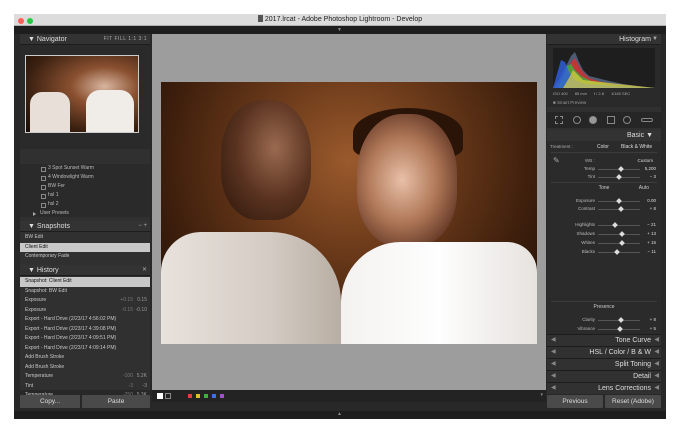 Image resolution: width=680 pixels, height=436 pixels. What do you see at coordinates (85, 247) in the screenshot?
I see `snapshot-item: Client Edit` at bounding box center [85, 247].